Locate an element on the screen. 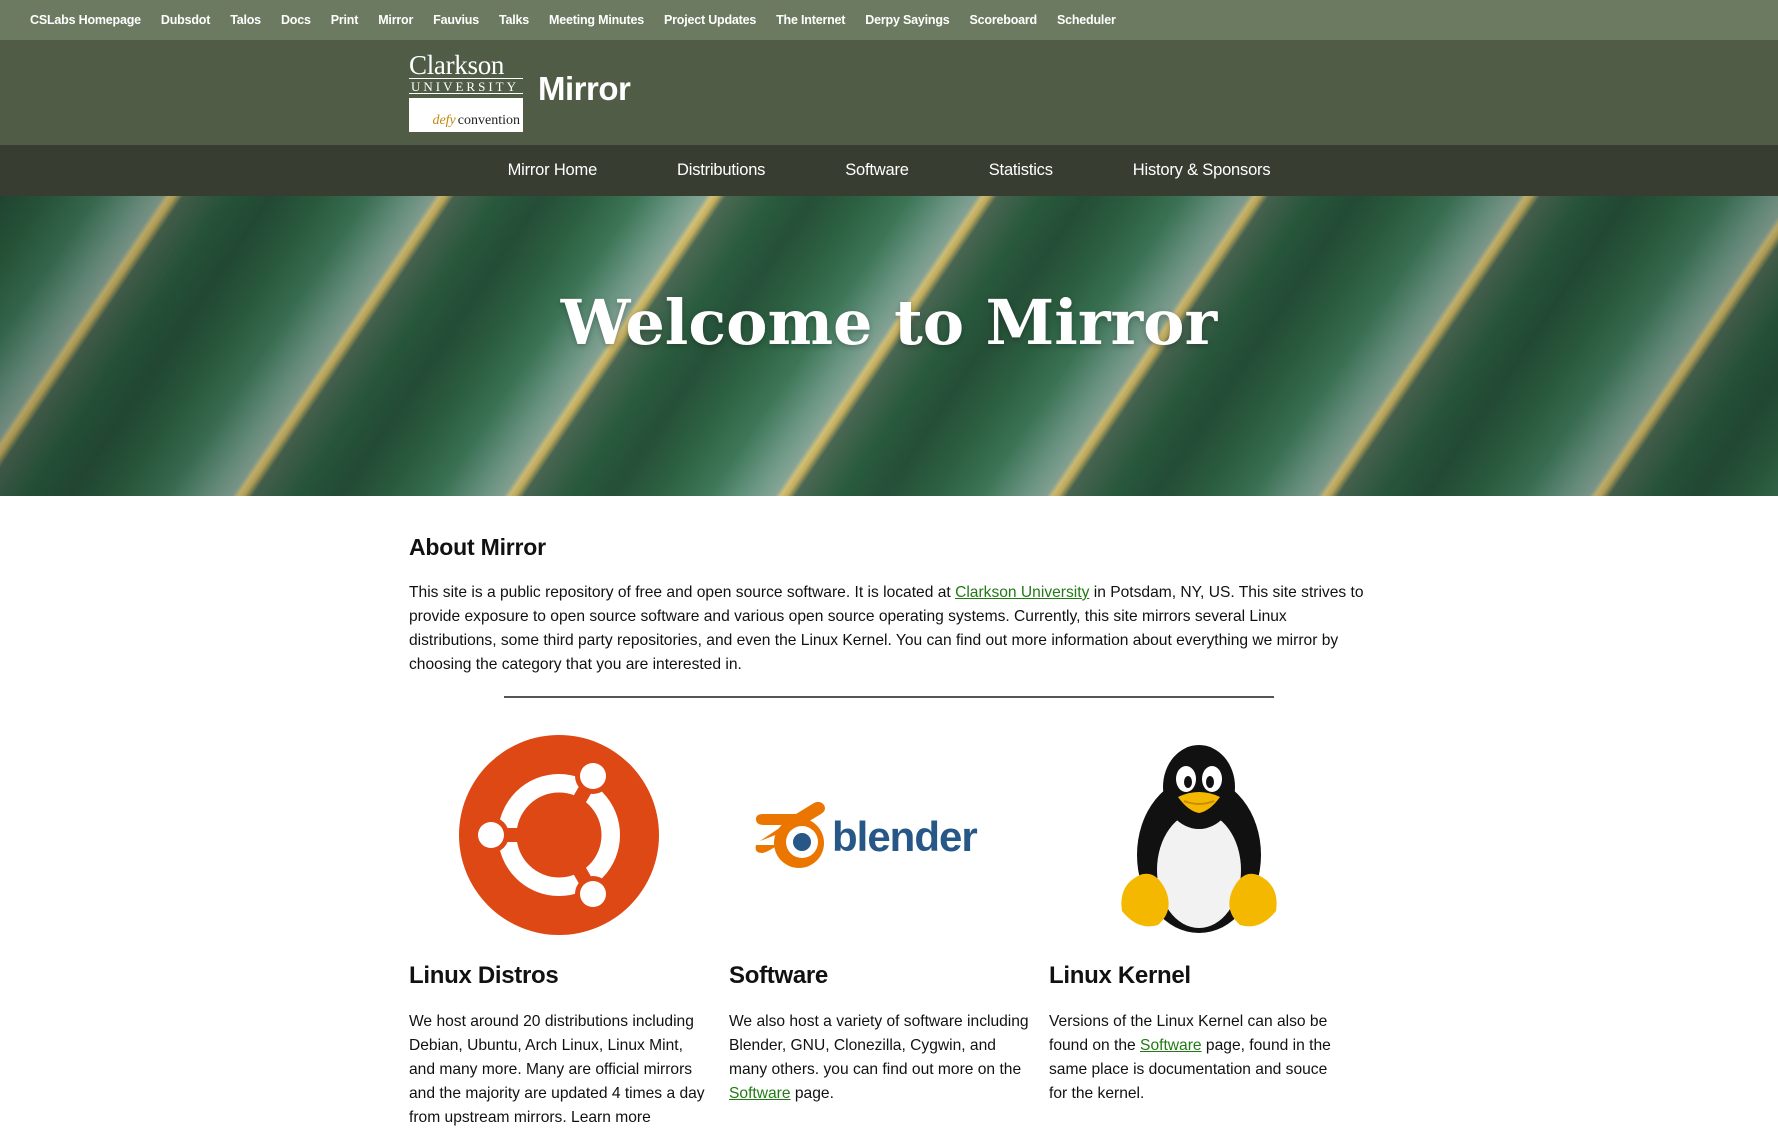  nav-mirror-home: Mirror Home is located at coordinates (553, 170).